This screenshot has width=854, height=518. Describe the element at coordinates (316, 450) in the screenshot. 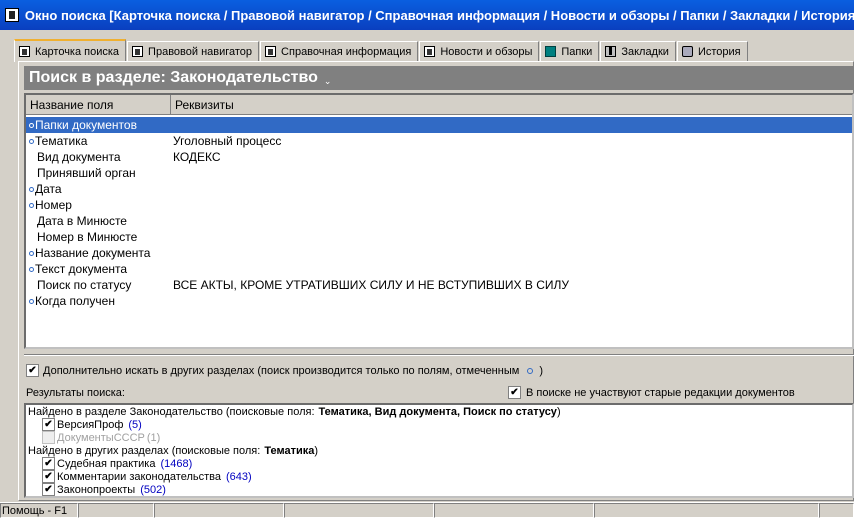

I see `results-other-close: )` at that location.